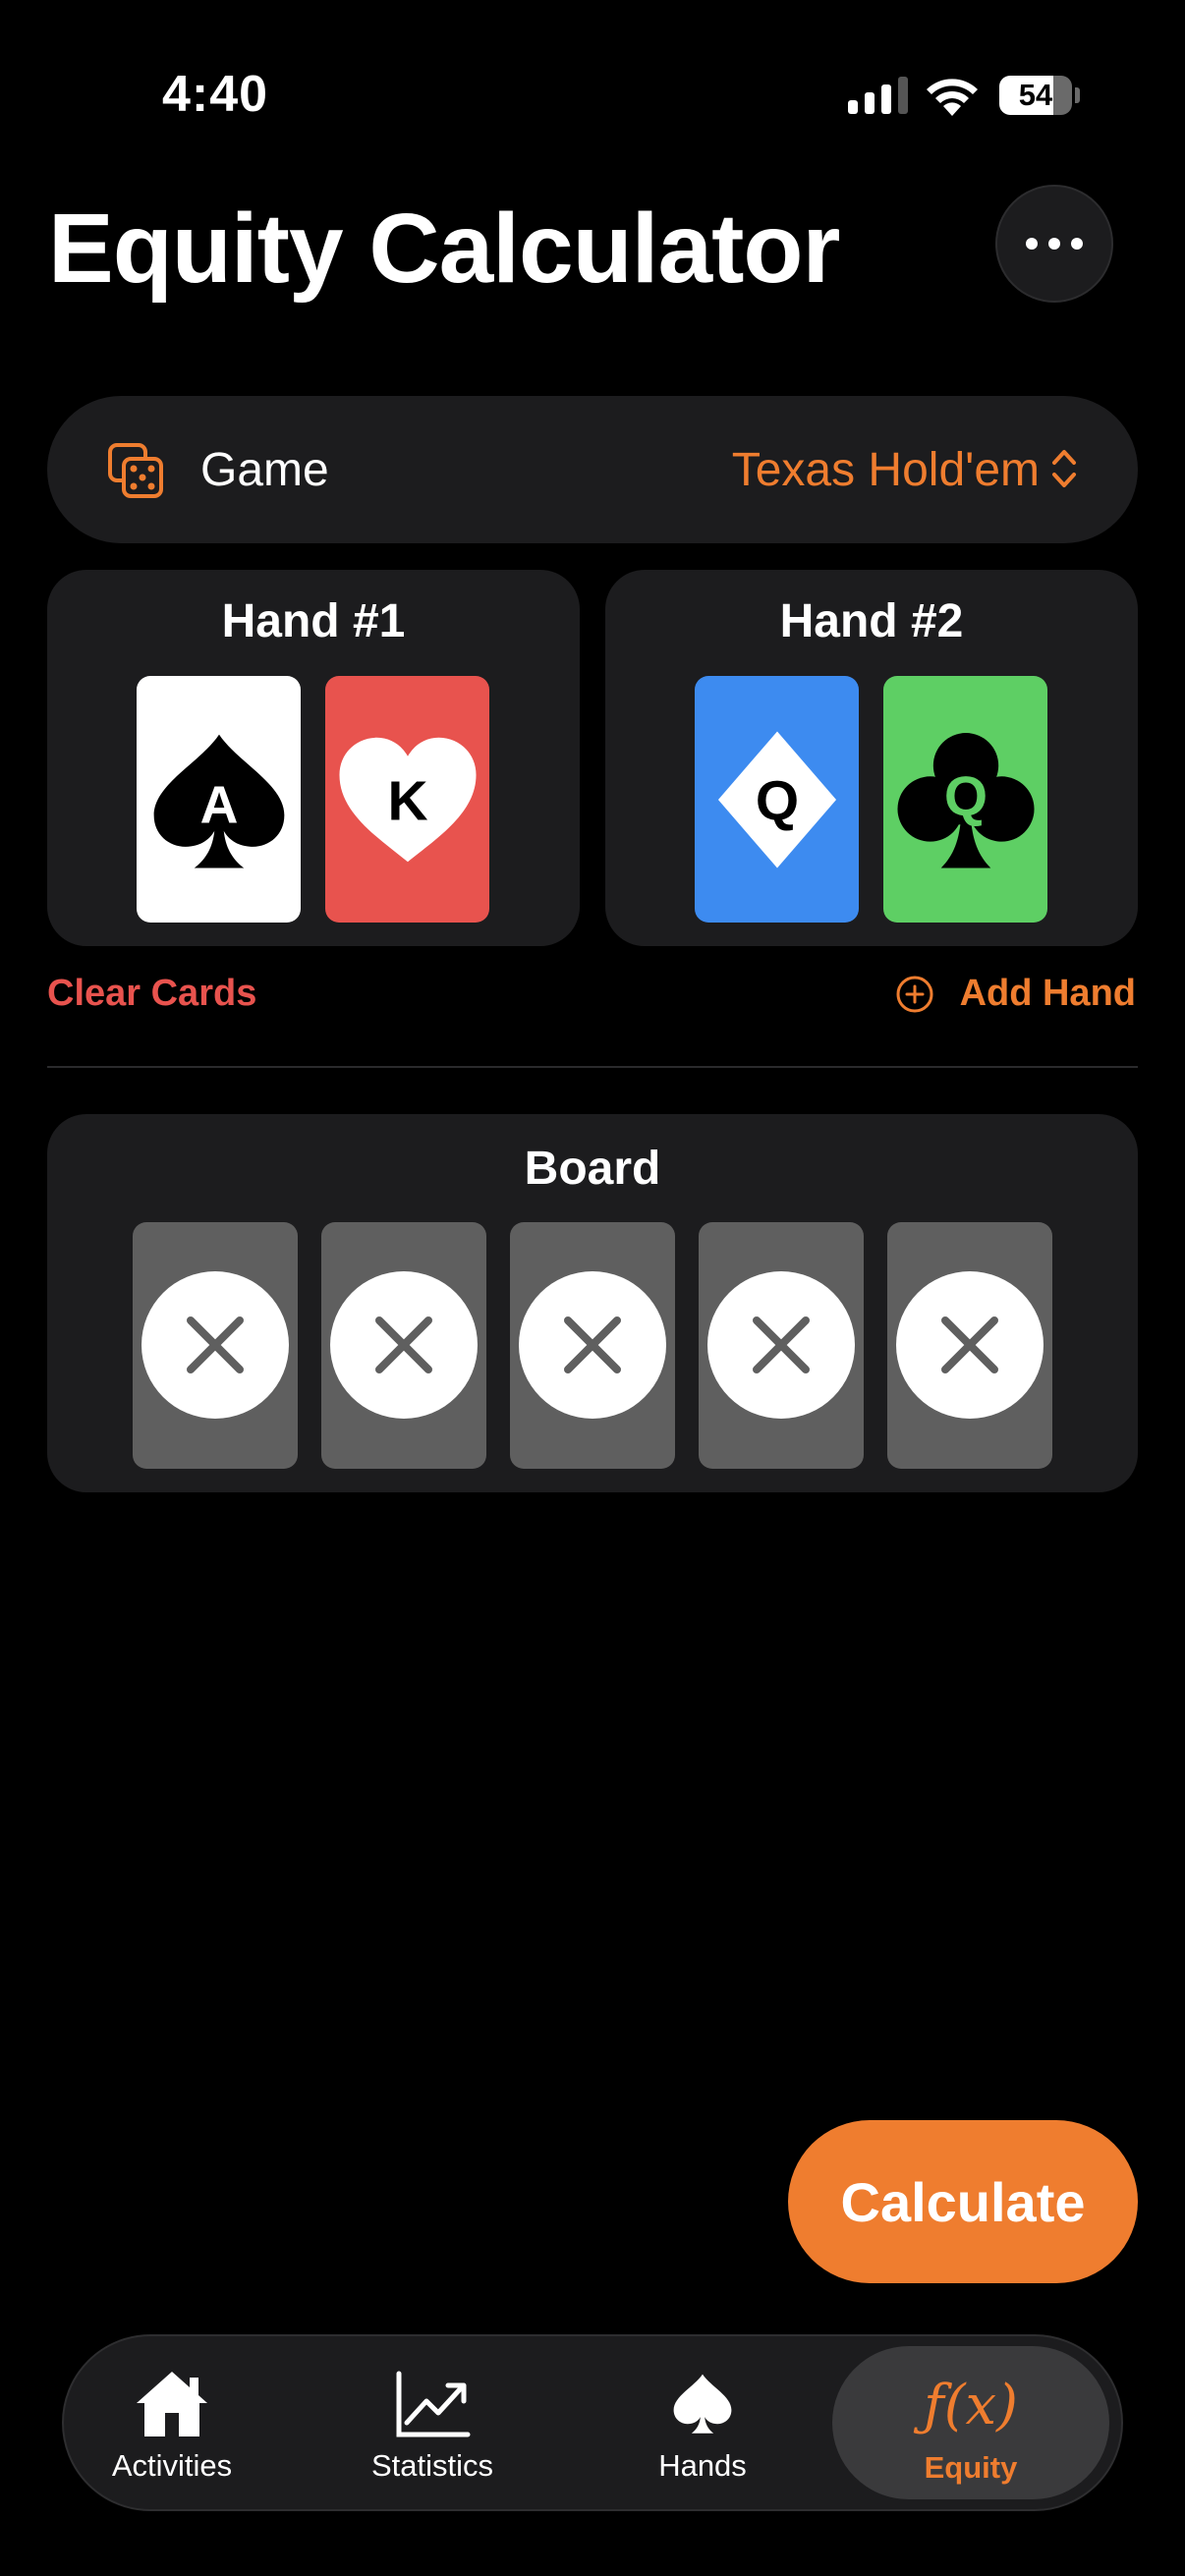 The image size is (1185, 2576). I want to click on card-ace-spades: A, so click(219, 799).